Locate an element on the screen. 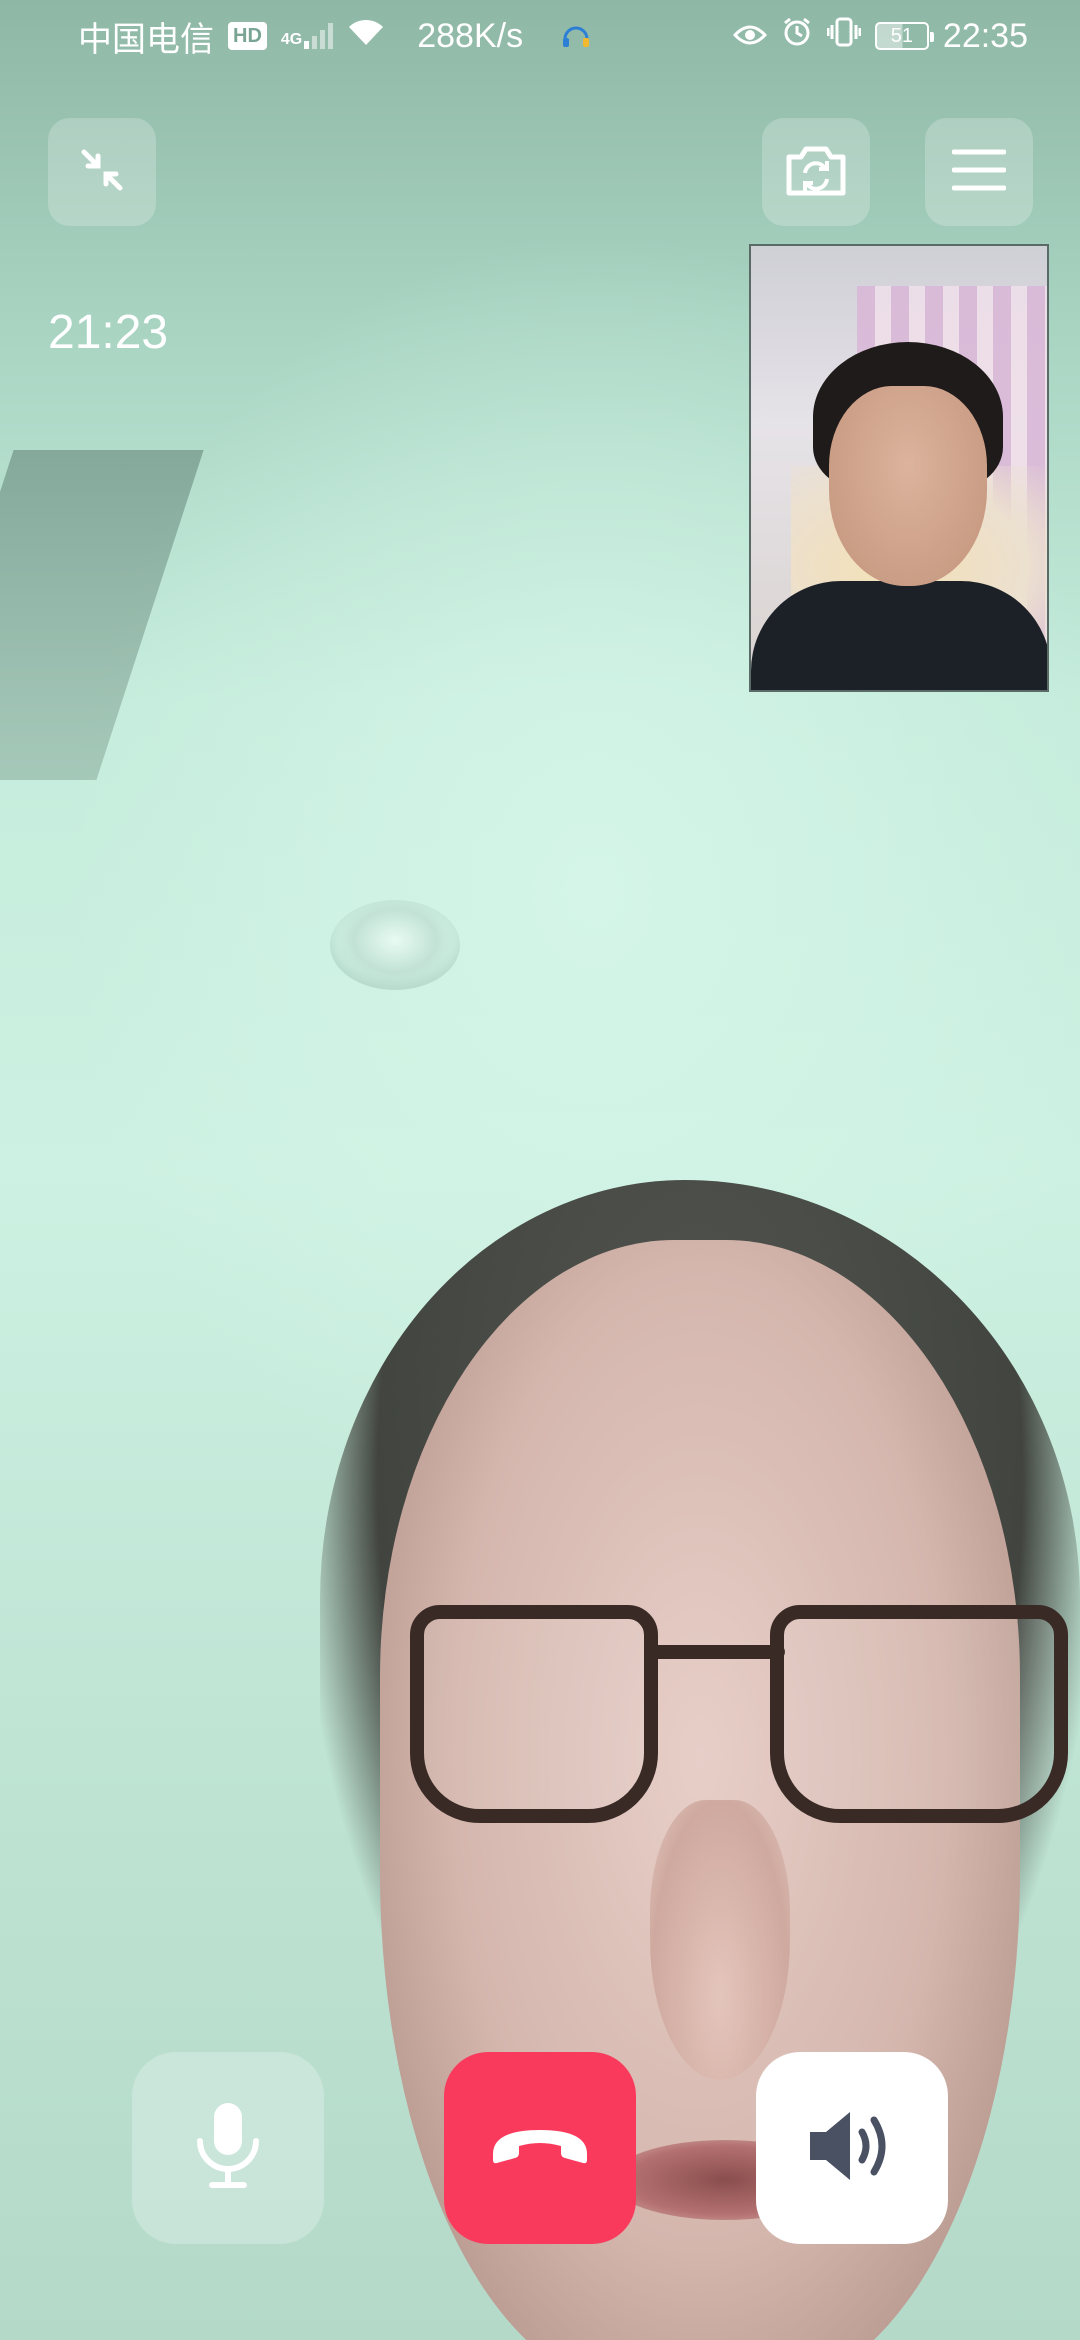 This screenshot has width=1080, height=2340. carrier-name: 中国电信 is located at coordinates (146, 39).